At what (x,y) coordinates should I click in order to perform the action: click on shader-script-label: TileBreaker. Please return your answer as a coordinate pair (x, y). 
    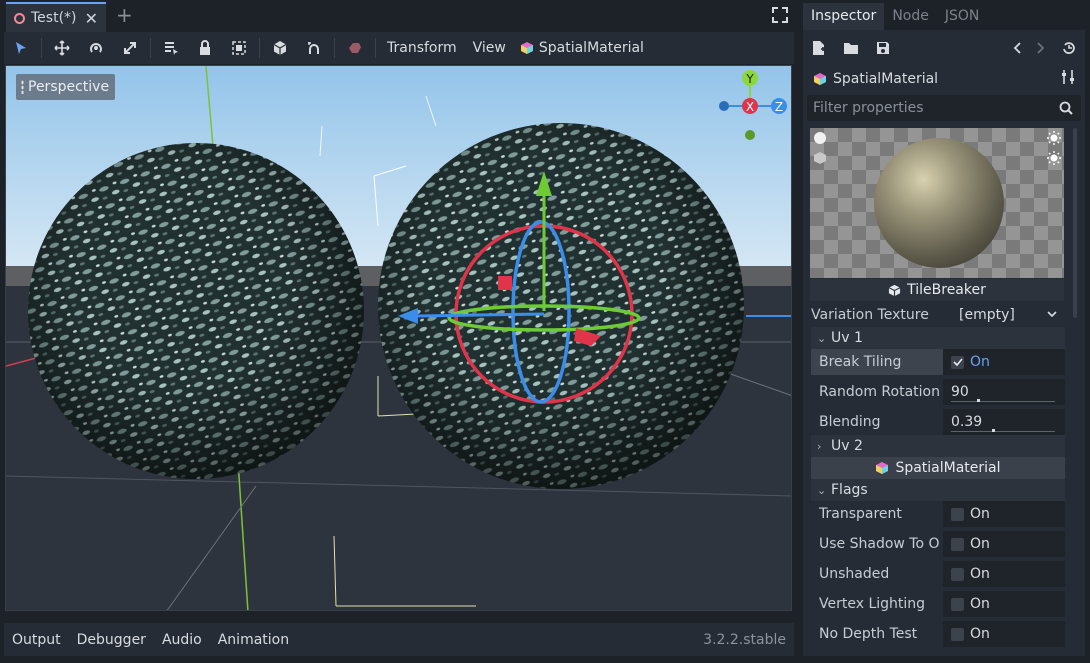
    Looking at the image, I should click on (937, 290).